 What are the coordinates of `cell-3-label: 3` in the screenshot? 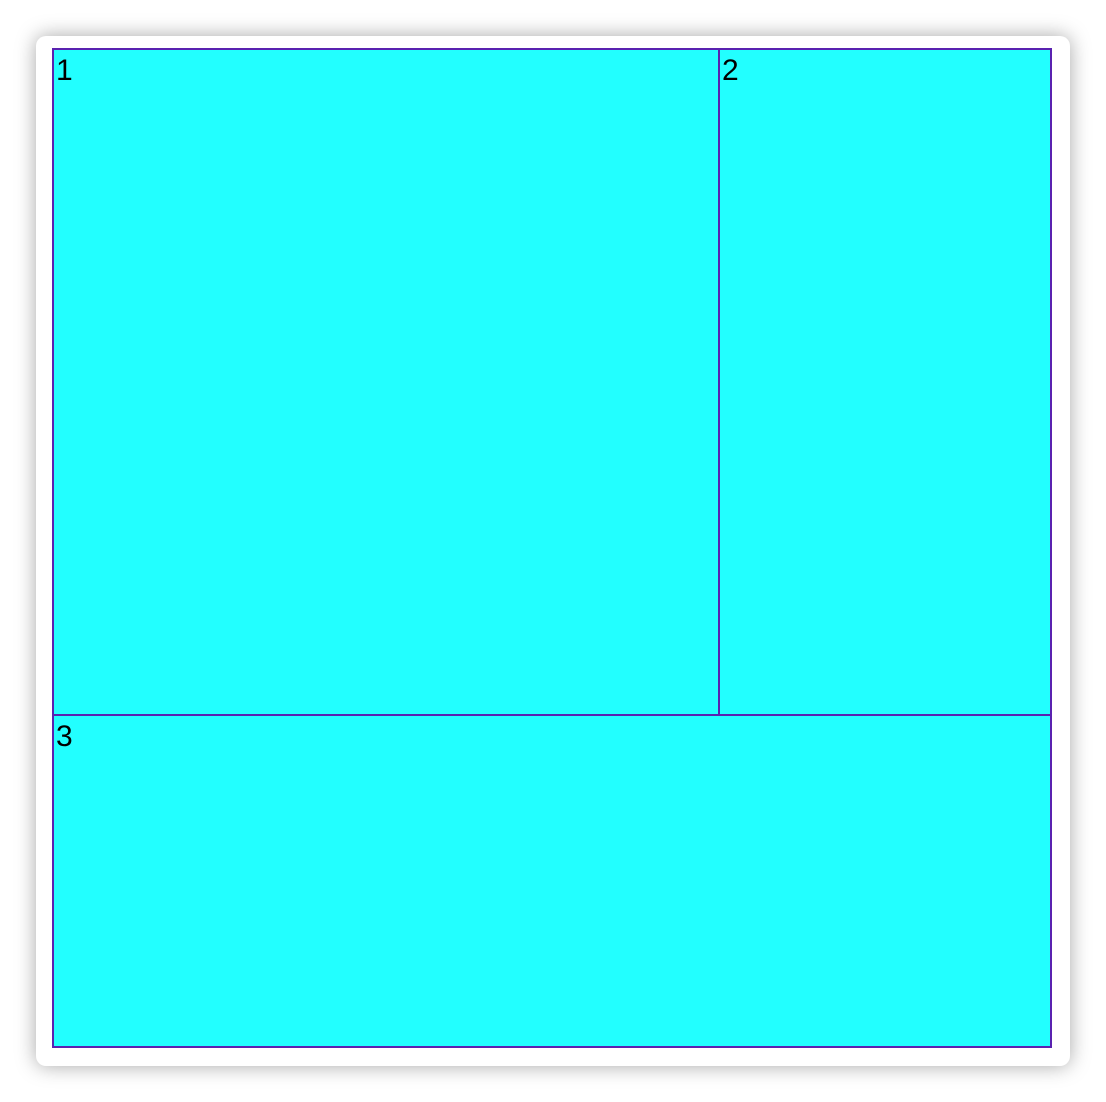 It's located at (64, 736).